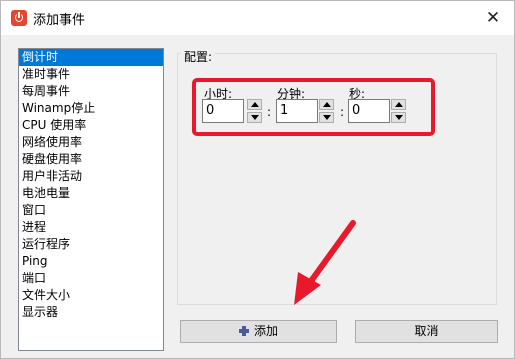  I want to click on list-item: 用户非活动, so click(91, 176).